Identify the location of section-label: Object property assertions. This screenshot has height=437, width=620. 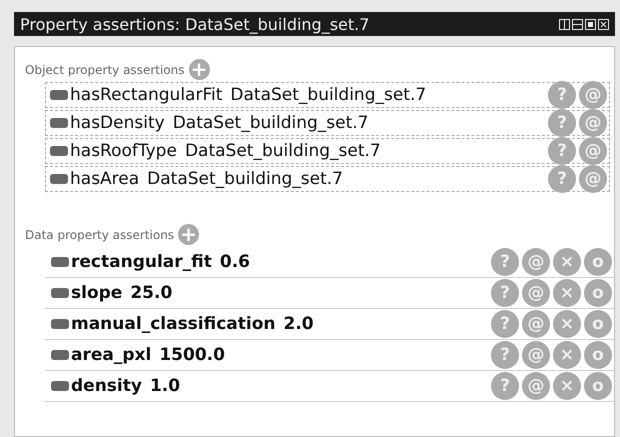
(104, 69).